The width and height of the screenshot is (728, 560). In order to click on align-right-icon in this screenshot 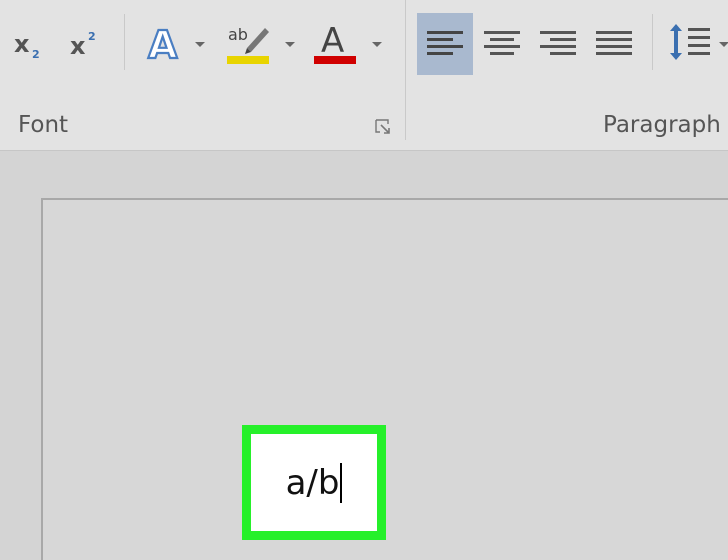, I will do `click(558, 43)`.